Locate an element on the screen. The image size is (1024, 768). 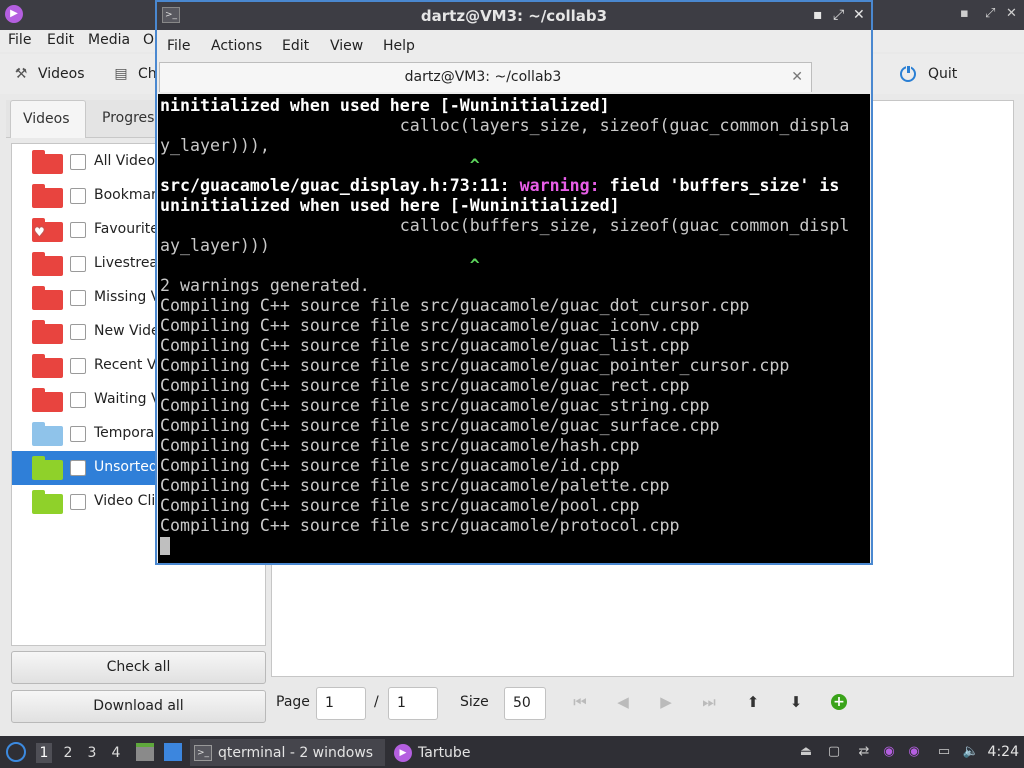
quit-button: Quit is located at coordinates (928, 74).